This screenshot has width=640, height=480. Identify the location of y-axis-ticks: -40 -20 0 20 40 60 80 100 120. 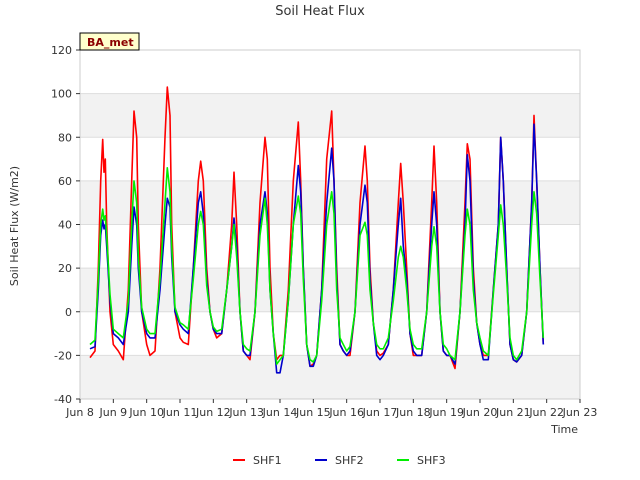
(65, 225).